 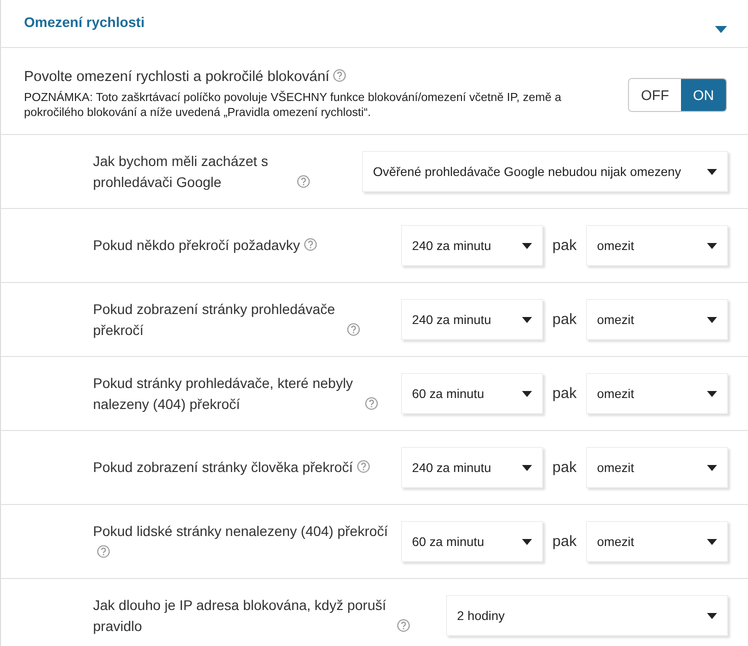 I want to click on setting-label: Jak bychom měli zacházet s prohledávači Google, so click(x=181, y=172).